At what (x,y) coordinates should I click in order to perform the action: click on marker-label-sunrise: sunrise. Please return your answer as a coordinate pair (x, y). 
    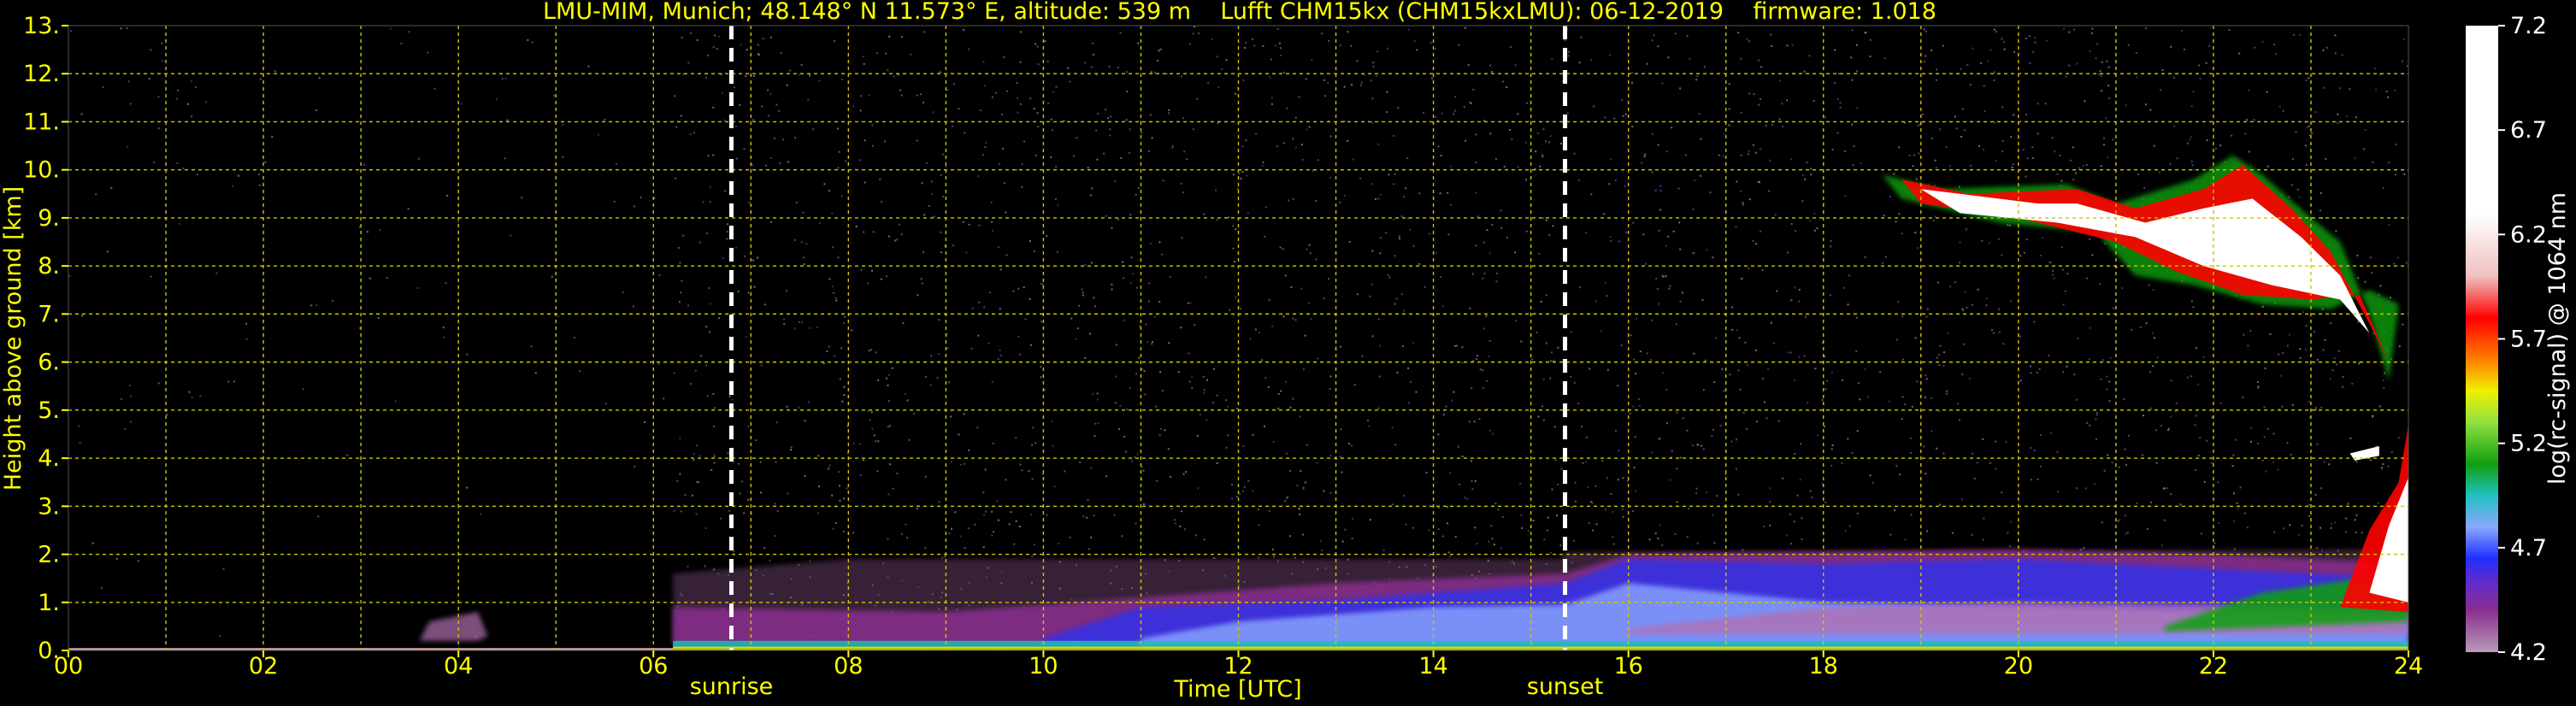
    Looking at the image, I should click on (732, 687).